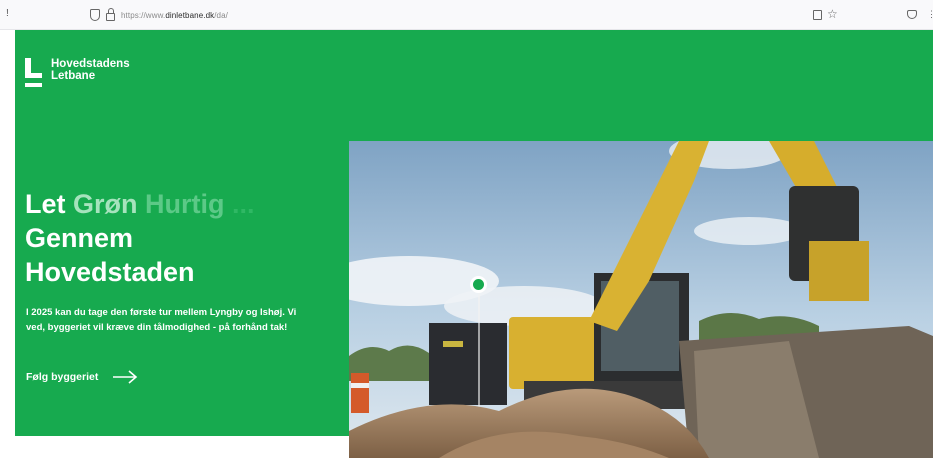 This screenshot has width=933, height=458. What do you see at coordinates (110, 272) in the screenshot?
I see `headline-line3: Hovedstaden` at bounding box center [110, 272].